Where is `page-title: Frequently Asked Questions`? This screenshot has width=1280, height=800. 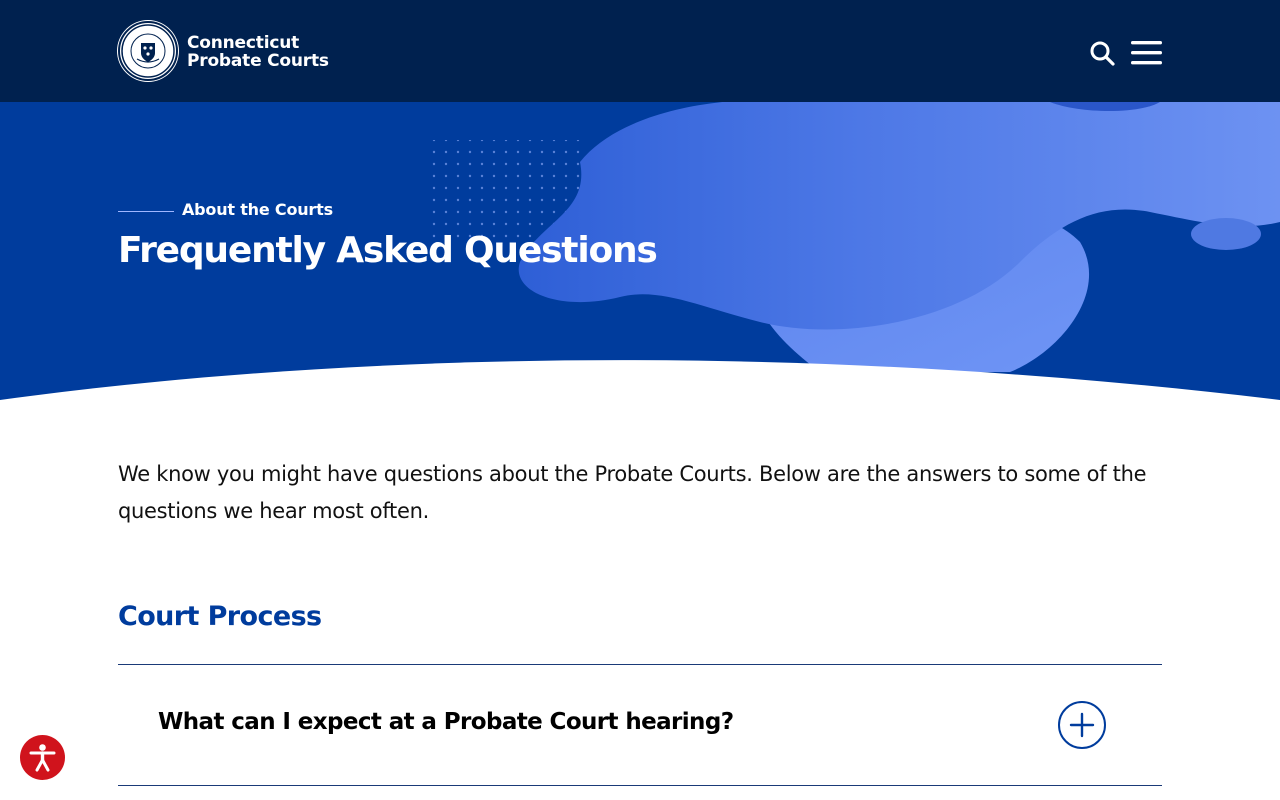
page-title: Frequently Asked Questions is located at coordinates (388, 250).